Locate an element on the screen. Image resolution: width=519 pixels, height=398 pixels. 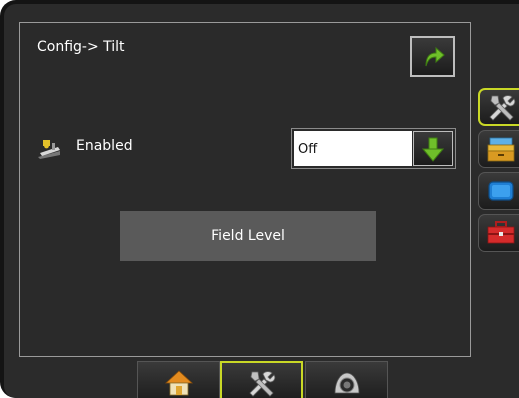
side-tab-console is located at coordinates (498, 149).